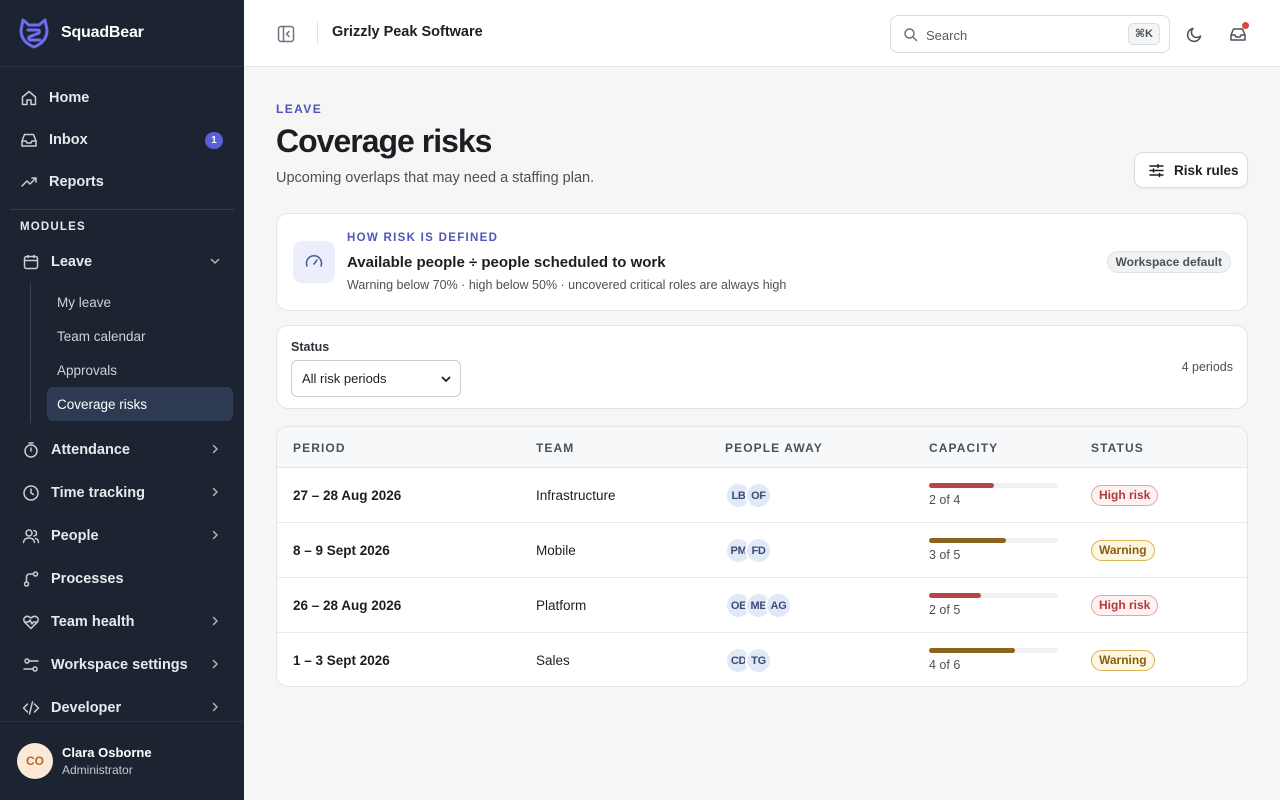 Image resolution: width=1280 pixels, height=800 pixels. What do you see at coordinates (29, 98) in the screenshot?
I see `home-icon` at bounding box center [29, 98].